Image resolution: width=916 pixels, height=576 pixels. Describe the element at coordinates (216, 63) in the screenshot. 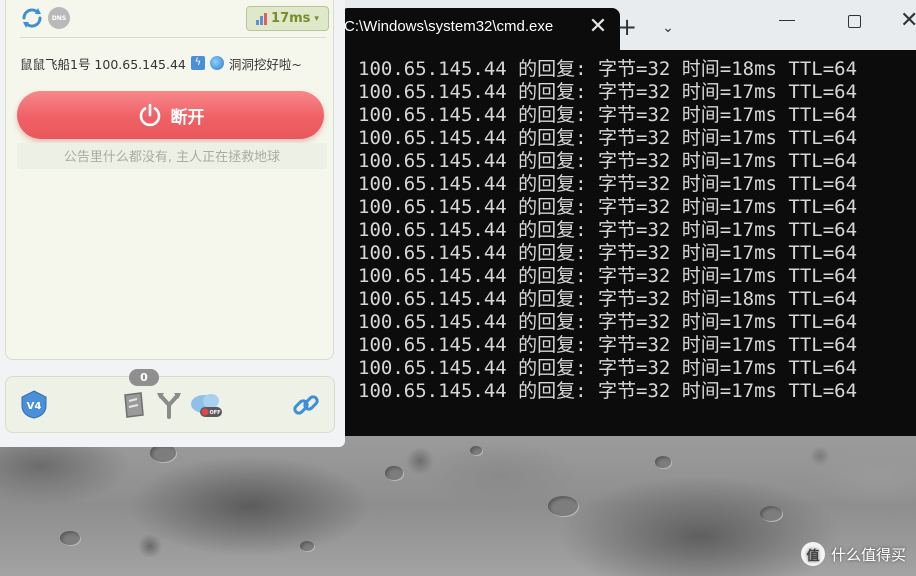

I see `globe-icon` at that location.